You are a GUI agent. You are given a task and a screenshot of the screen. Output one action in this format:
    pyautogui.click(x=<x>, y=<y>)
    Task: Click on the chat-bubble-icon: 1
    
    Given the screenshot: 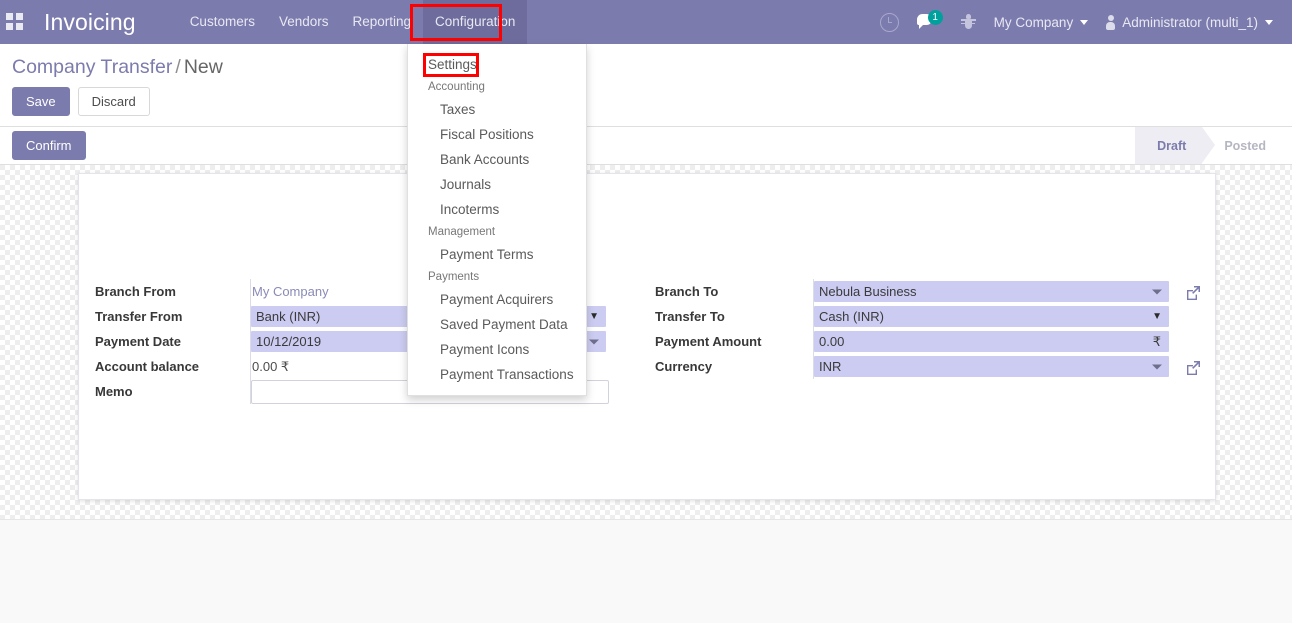 What is the action you would take?
    pyautogui.click(x=929, y=21)
    